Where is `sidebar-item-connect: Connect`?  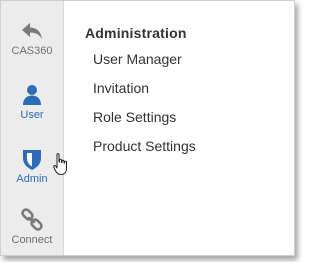
sidebar-item-connect: Connect is located at coordinates (32, 227).